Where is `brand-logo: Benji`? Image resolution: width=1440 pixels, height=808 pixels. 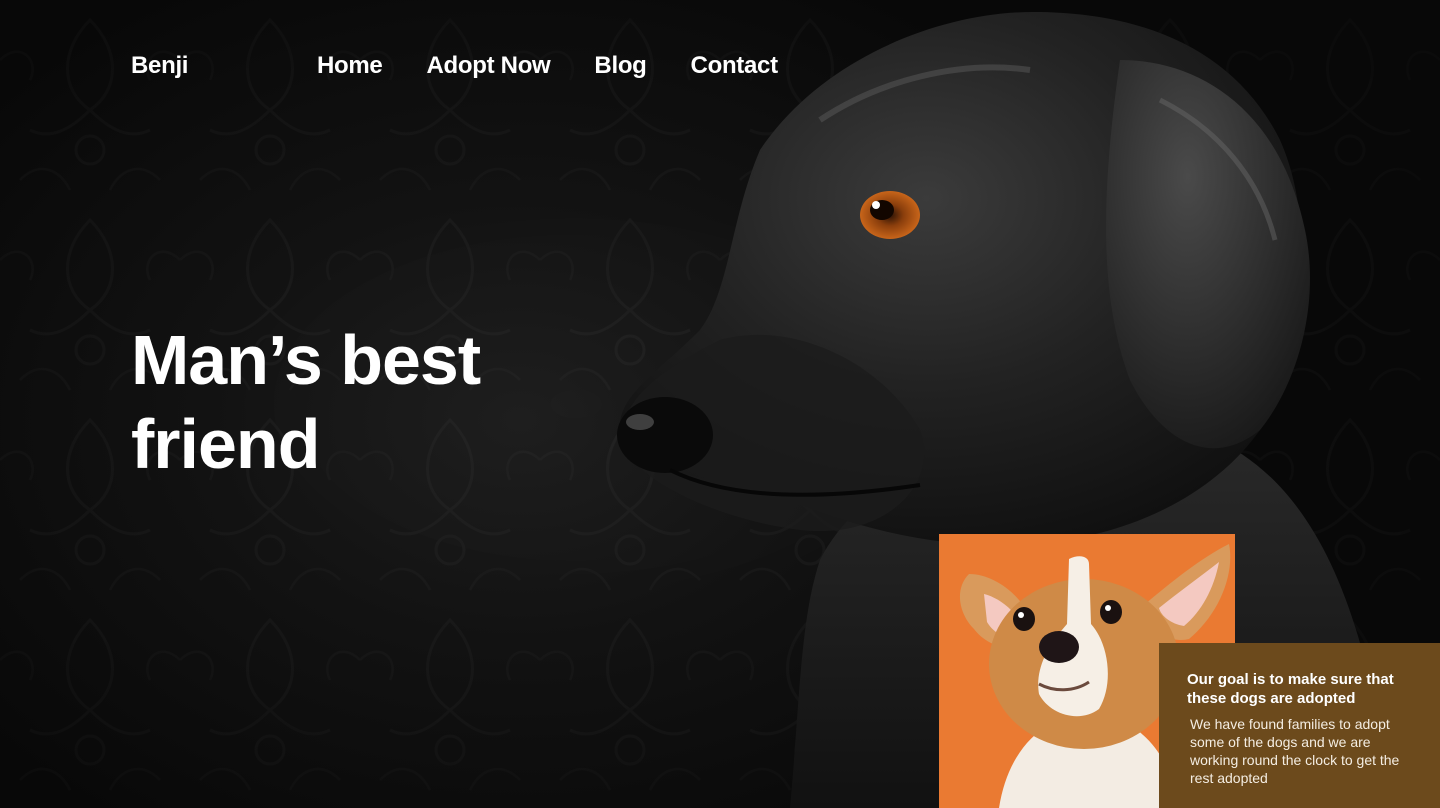 brand-logo: Benji is located at coordinates (159, 66).